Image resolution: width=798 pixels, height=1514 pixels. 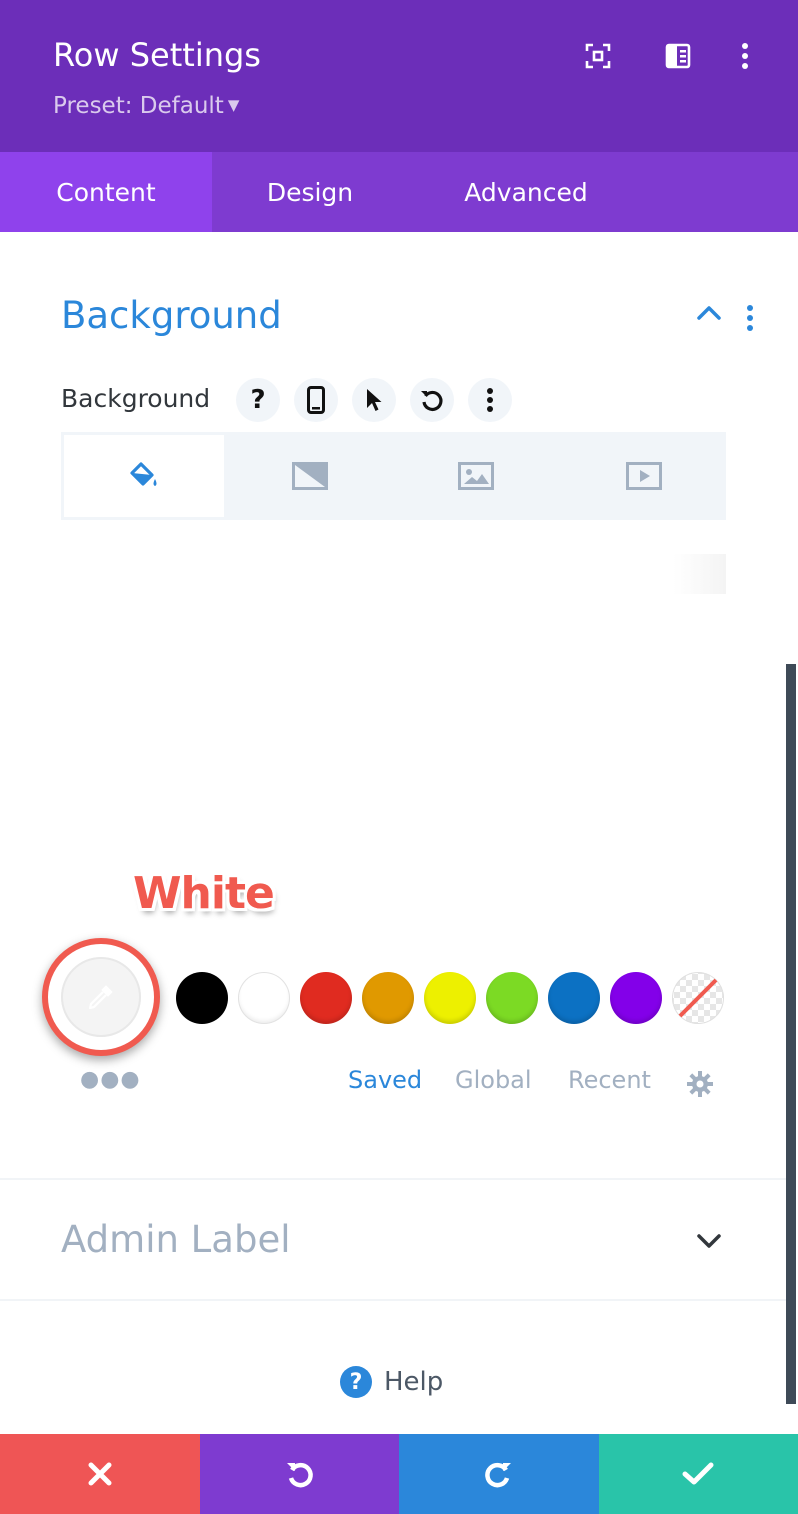 I want to click on modal-footer, so click(x=399, y=1474).